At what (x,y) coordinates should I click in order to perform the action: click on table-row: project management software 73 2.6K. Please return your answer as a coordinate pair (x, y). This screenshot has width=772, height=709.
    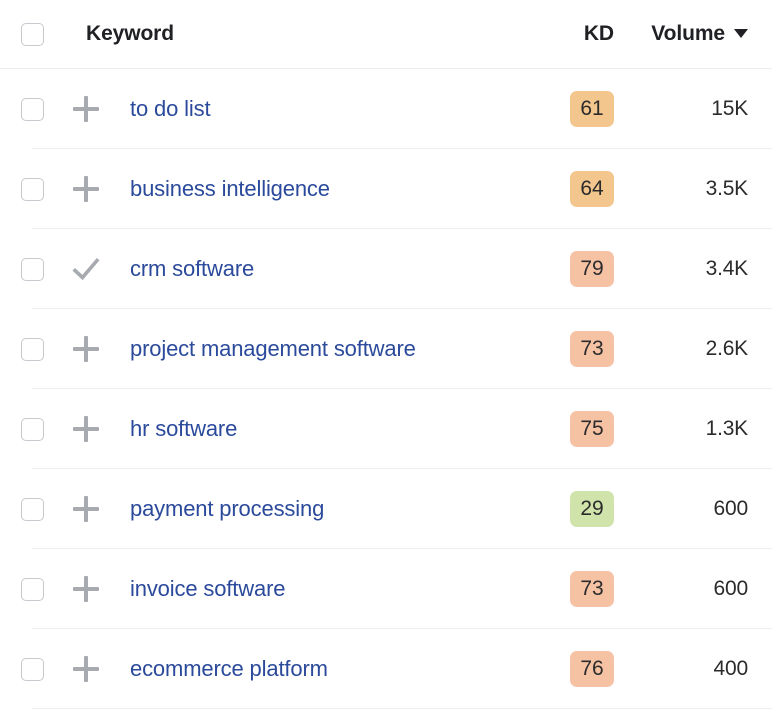
    Looking at the image, I should click on (386, 349).